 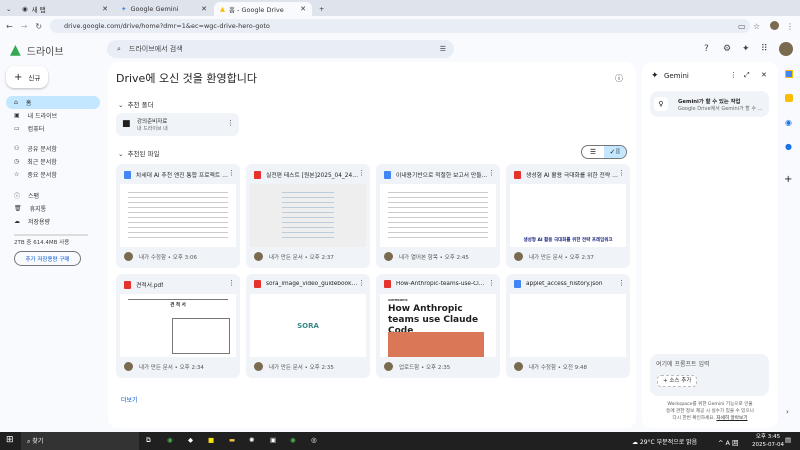 I want to click on file-card: 견적서.pdf ⋮ 견 적 서 내가 만든 문서 • 오후 2:34, so click(x=178, y=326).